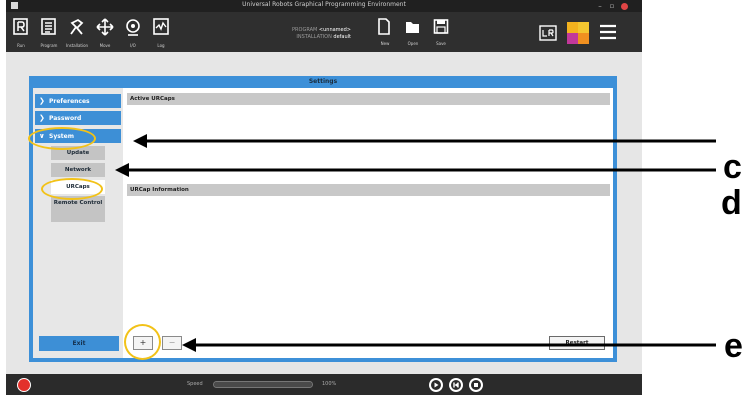  I want to click on annotation-label-e: e, so click(733, 346).